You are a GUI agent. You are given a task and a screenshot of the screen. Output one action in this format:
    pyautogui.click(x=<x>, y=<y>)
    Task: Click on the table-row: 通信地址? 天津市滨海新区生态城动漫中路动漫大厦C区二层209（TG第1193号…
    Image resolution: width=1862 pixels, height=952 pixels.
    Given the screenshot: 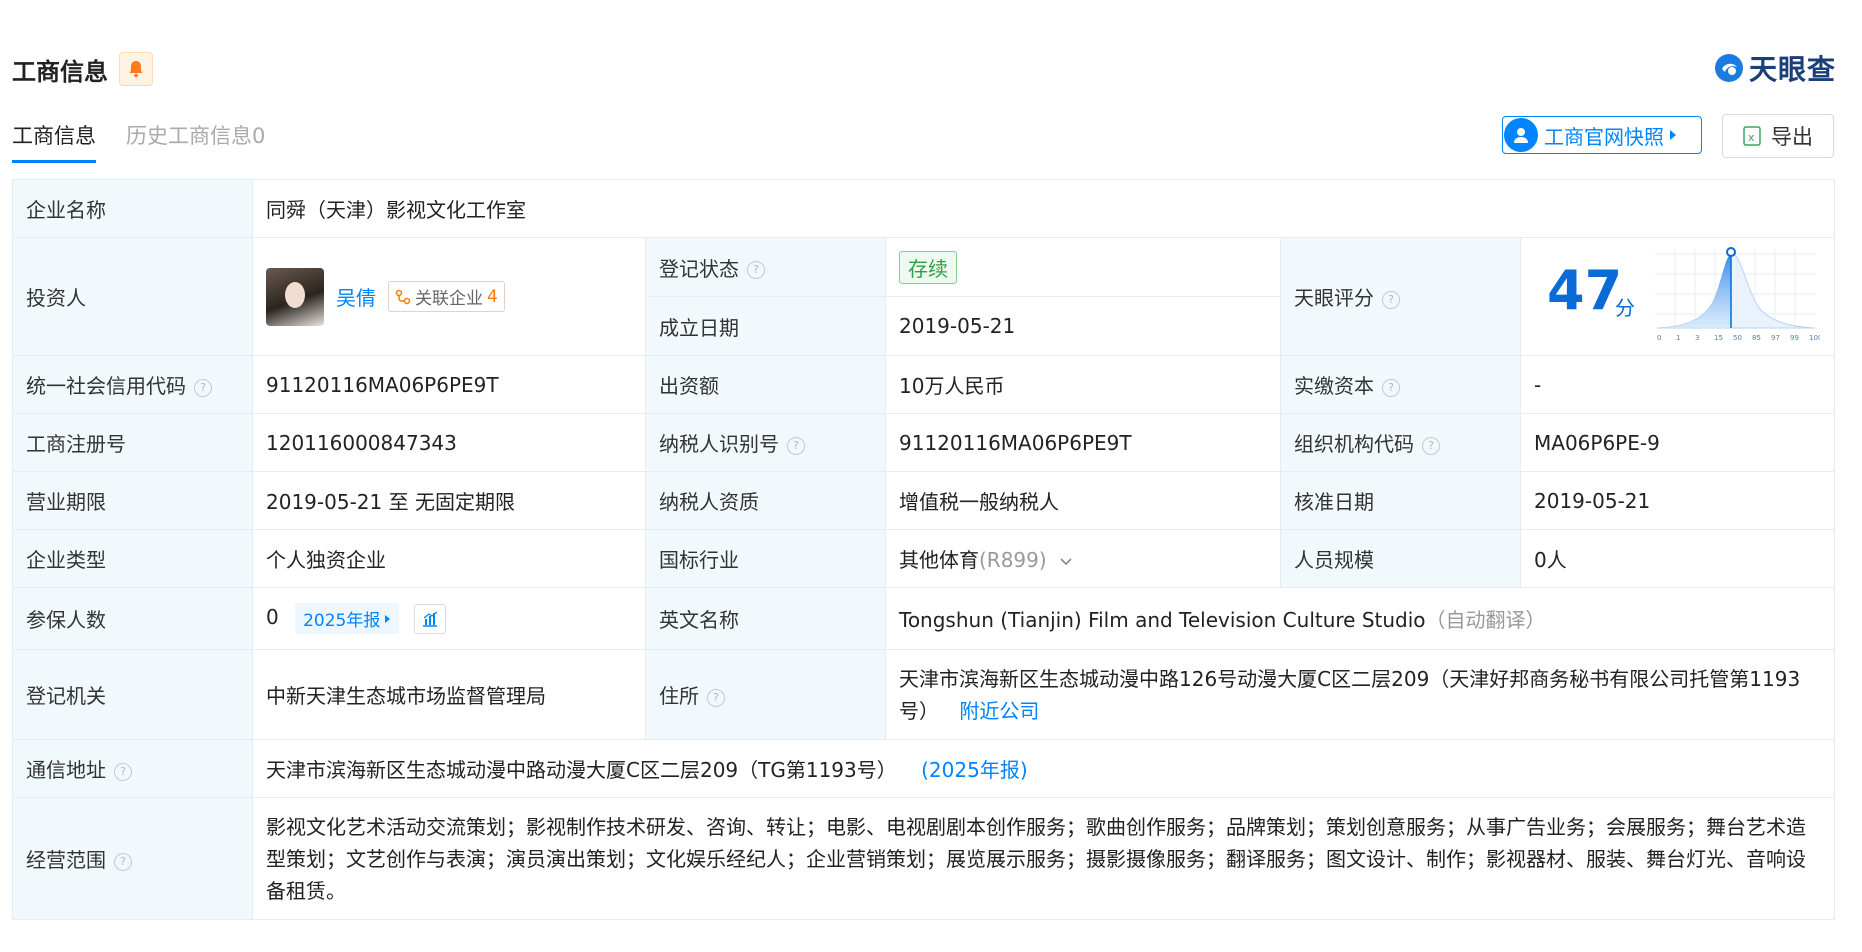 What is the action you would take?
    pyautogui.click(x=924, y=768)
    